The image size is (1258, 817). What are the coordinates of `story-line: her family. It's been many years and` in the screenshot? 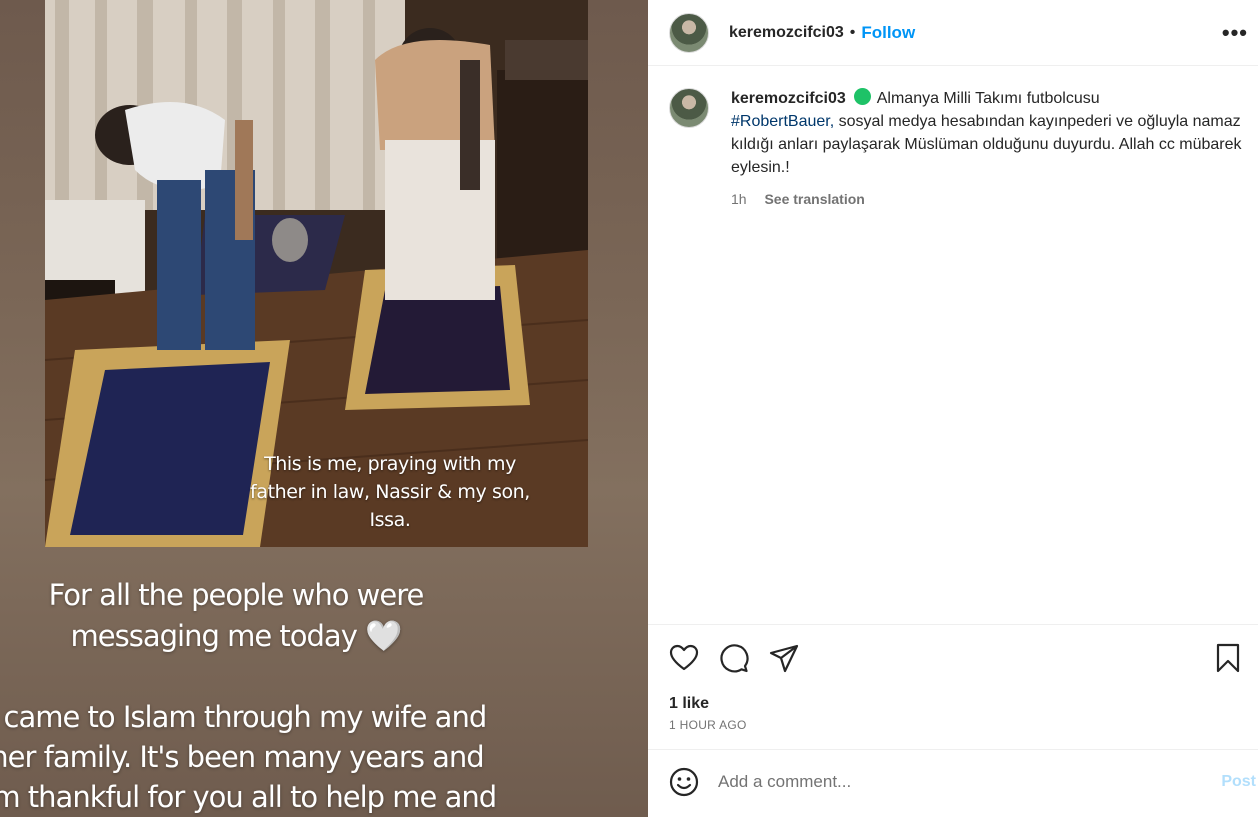 It's located at (242, 757).